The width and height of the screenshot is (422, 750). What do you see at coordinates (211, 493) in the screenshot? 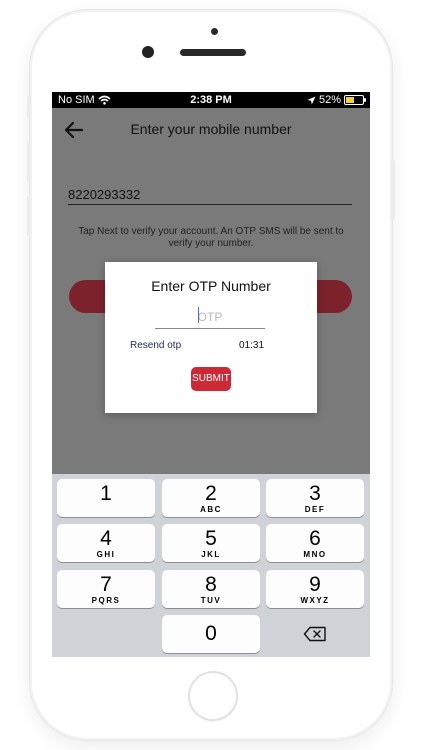
I see `key-digit: 2` at bounding box center [211, 493].